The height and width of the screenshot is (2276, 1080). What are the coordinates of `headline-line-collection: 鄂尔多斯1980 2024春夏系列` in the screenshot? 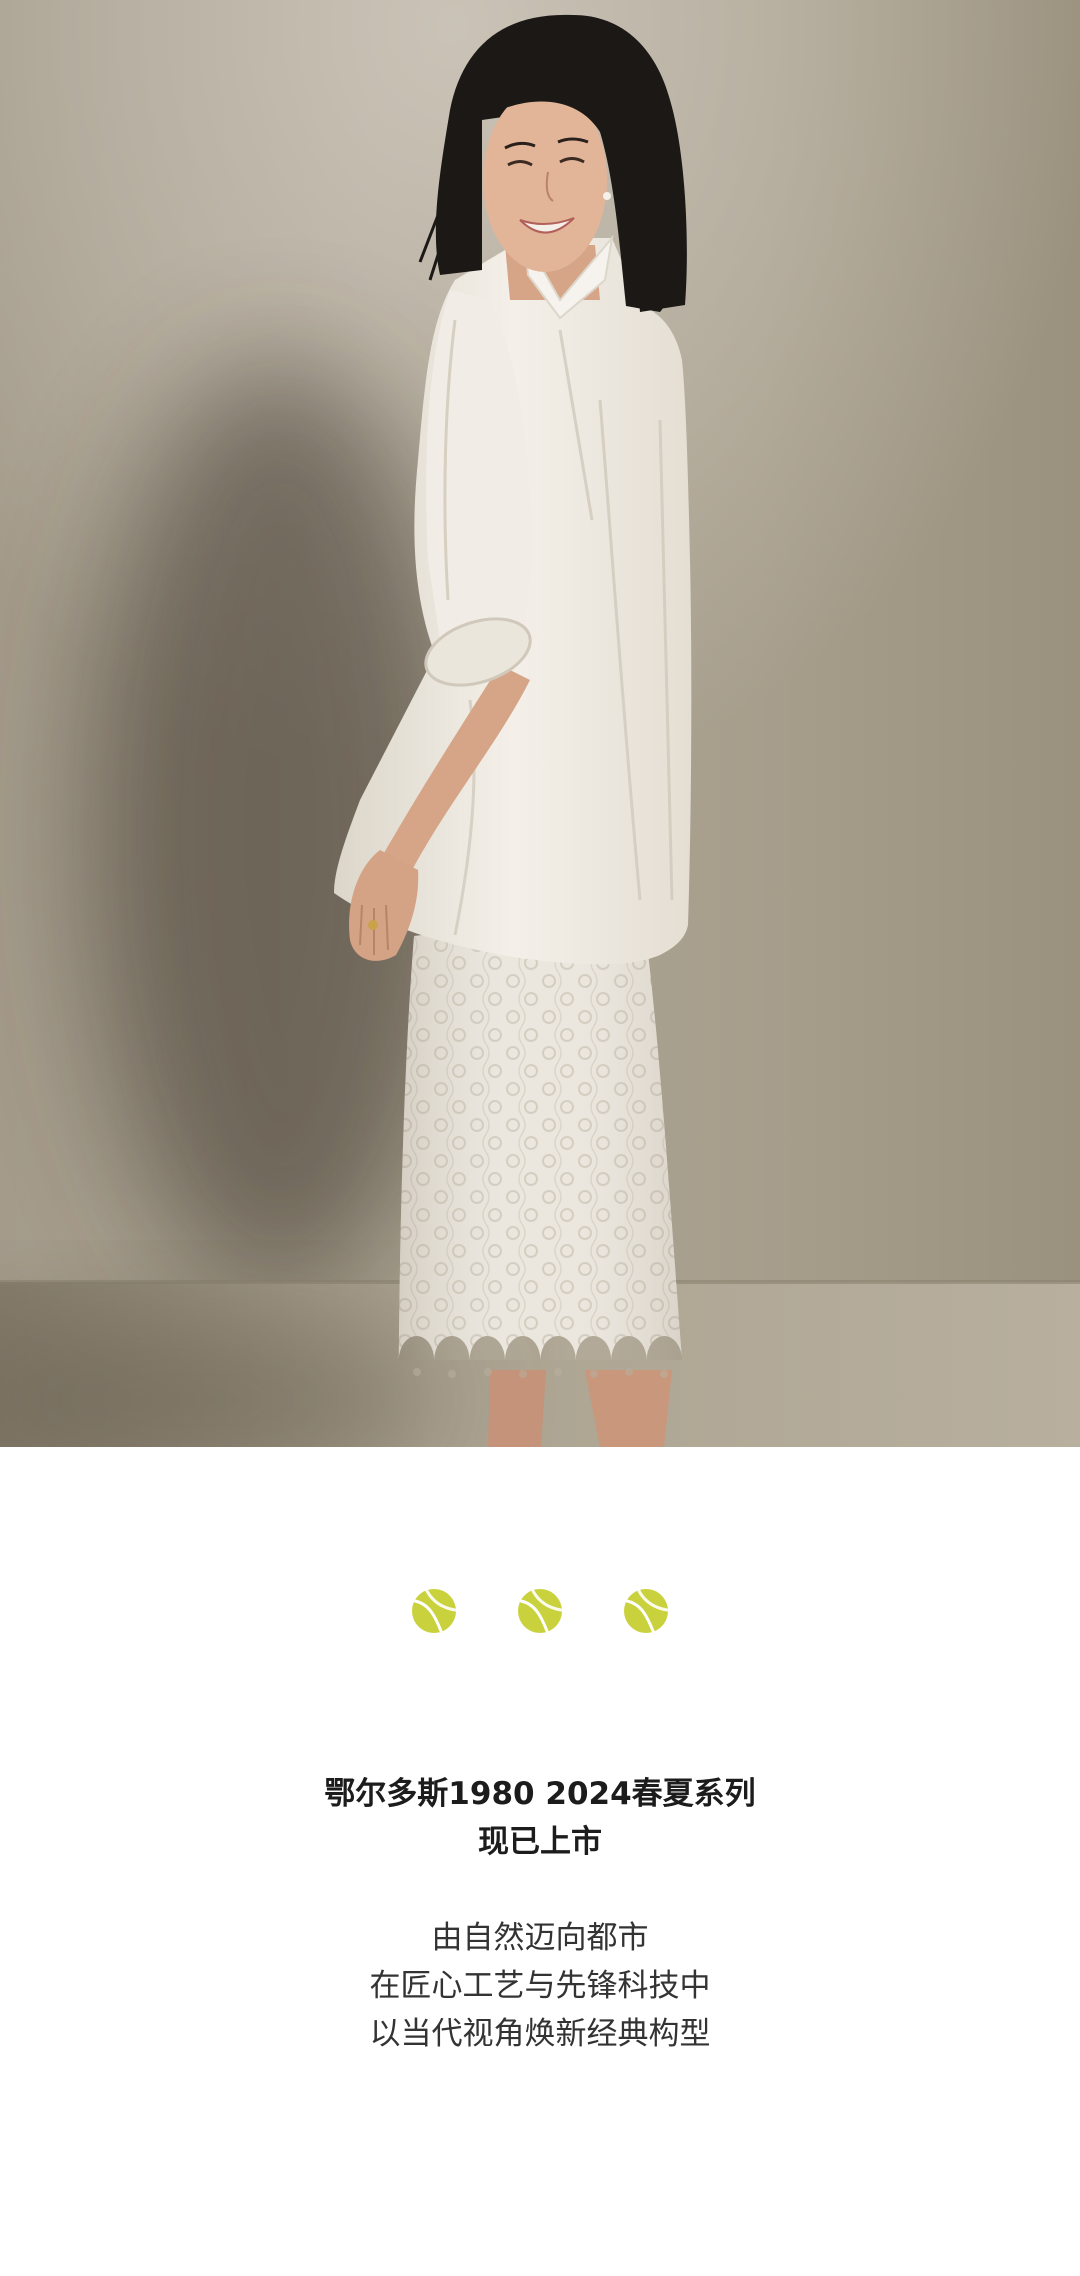 It's located at (540, 1794).